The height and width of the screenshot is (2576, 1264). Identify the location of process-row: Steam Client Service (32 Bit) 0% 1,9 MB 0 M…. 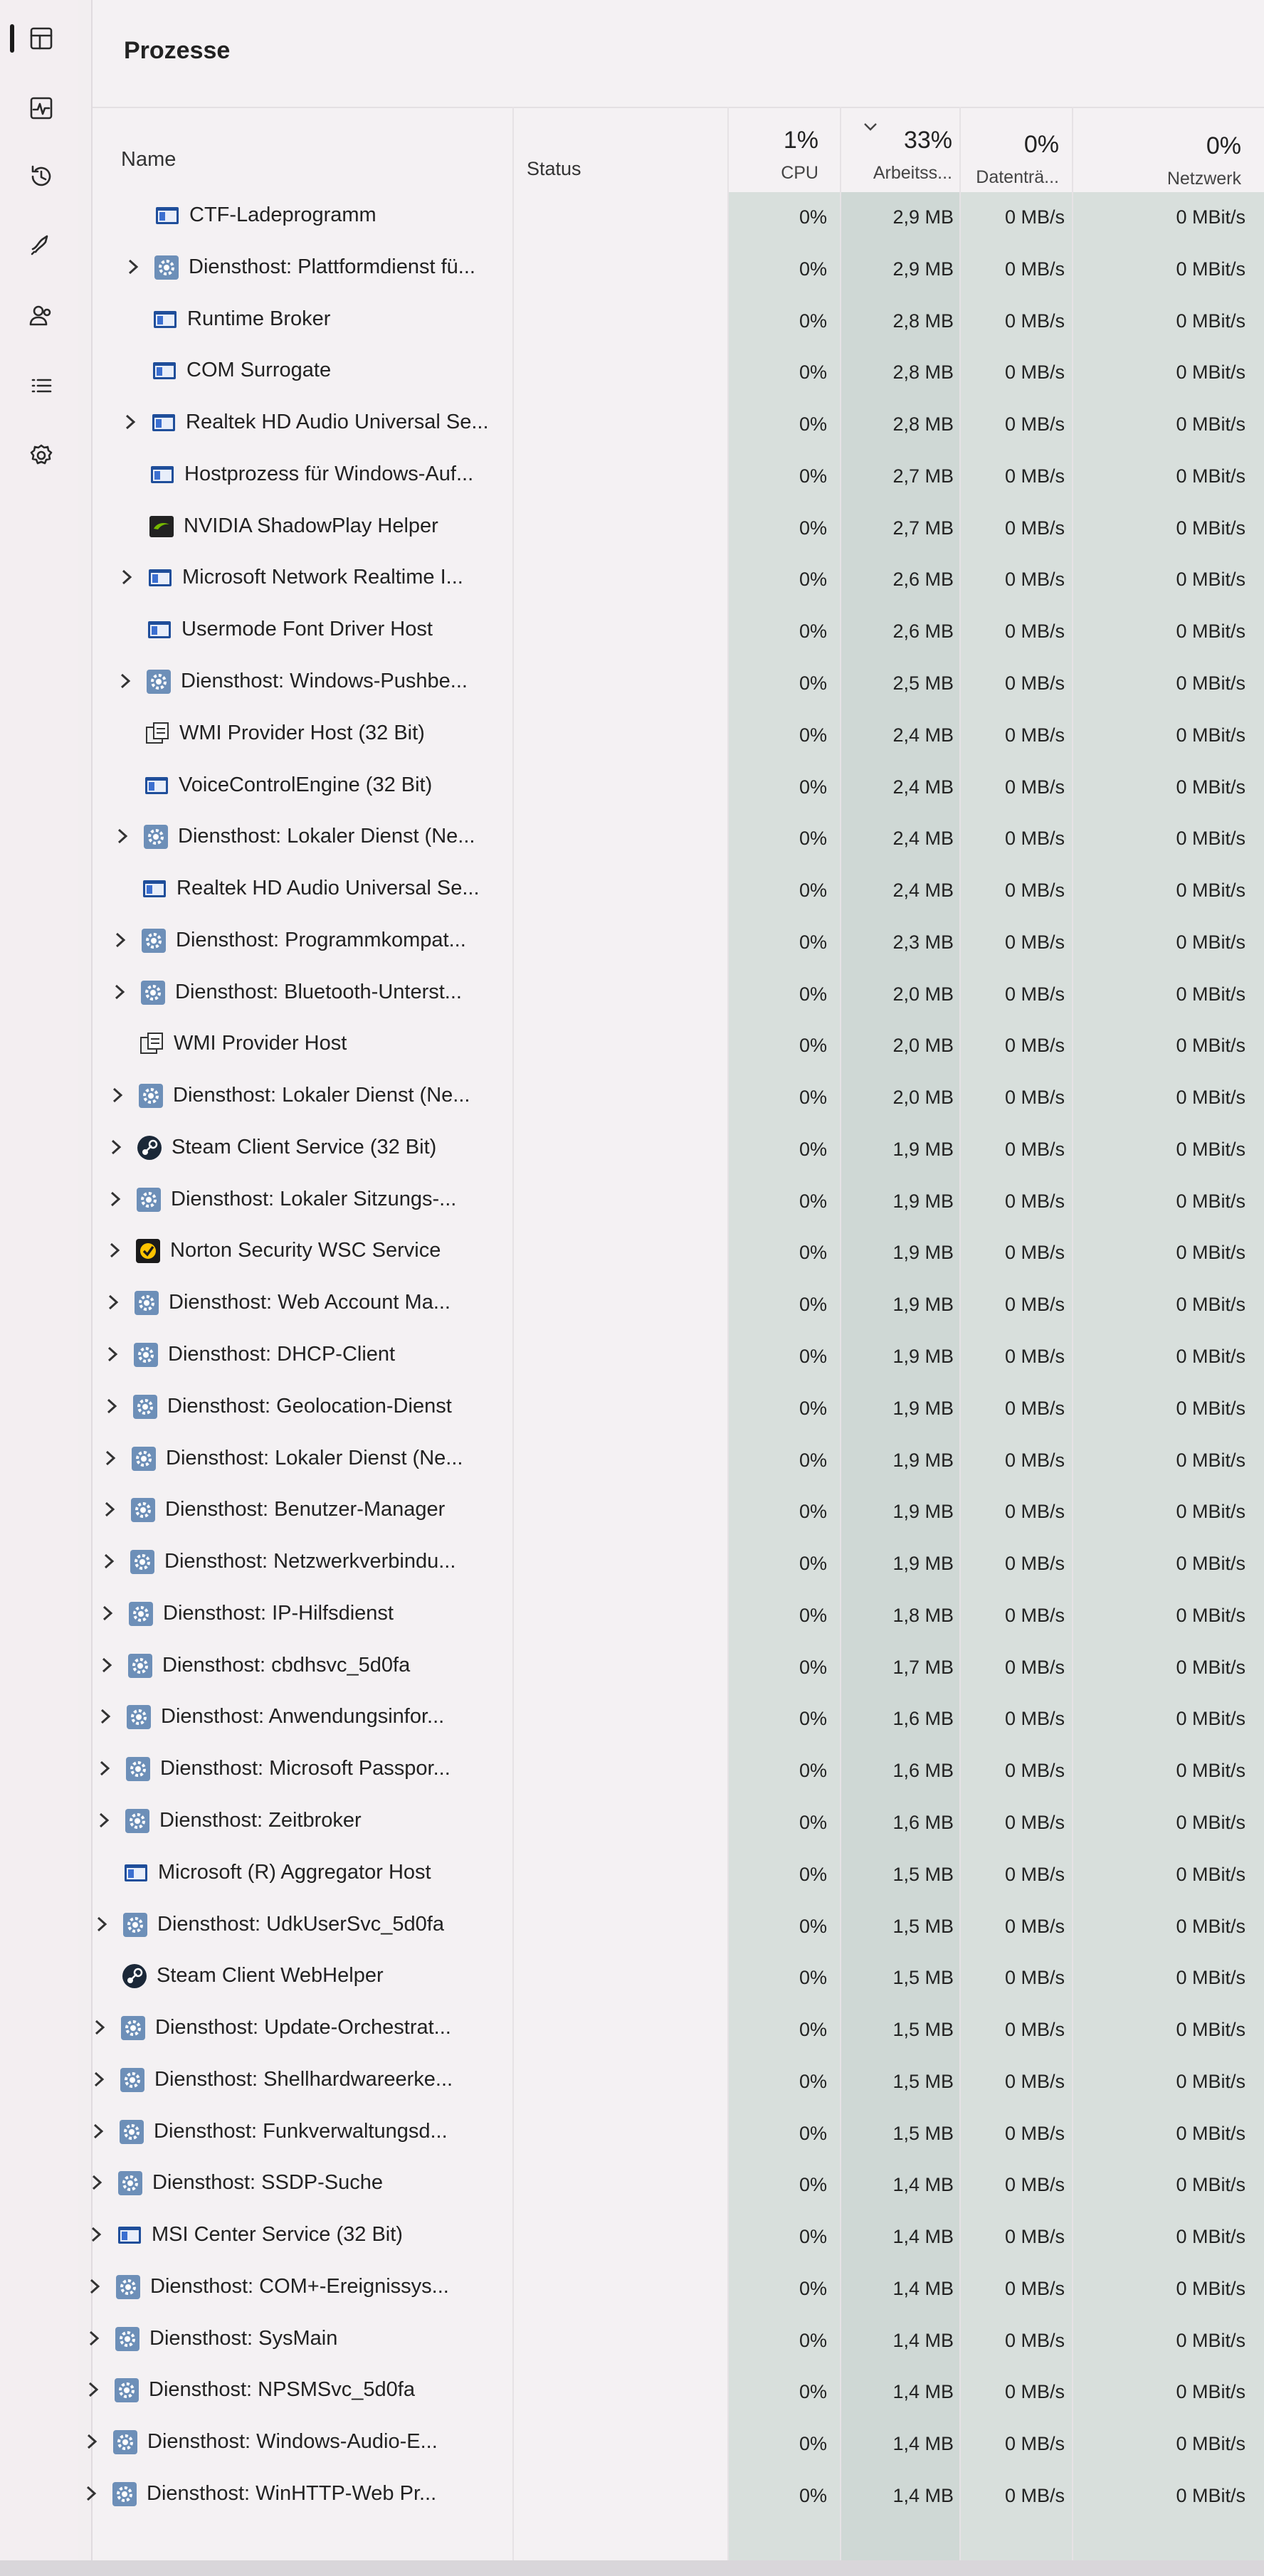
(678, 1148).